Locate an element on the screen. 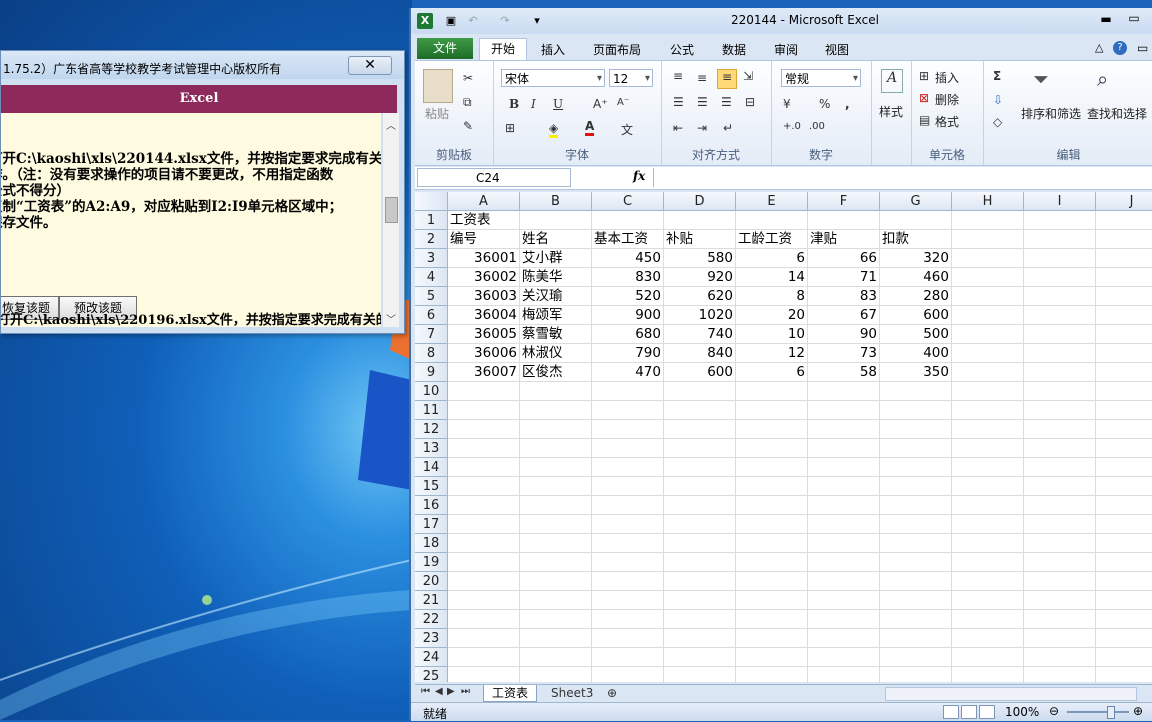 Image resolution: width=1152 pixels, height=722 pixels. cell: 580 is located at coordinates (700, 258).